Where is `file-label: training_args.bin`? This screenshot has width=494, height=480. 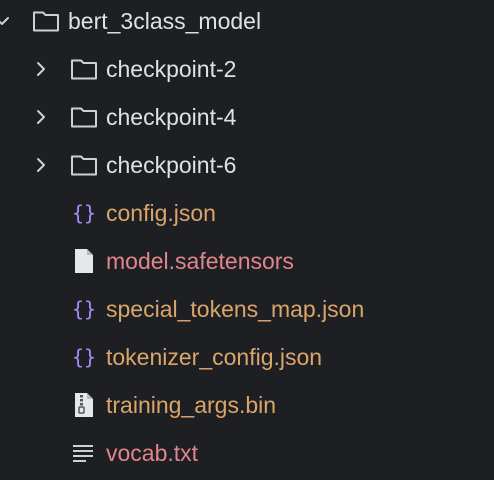 file-label: training_args.bin is located at coordinates (191, 405).